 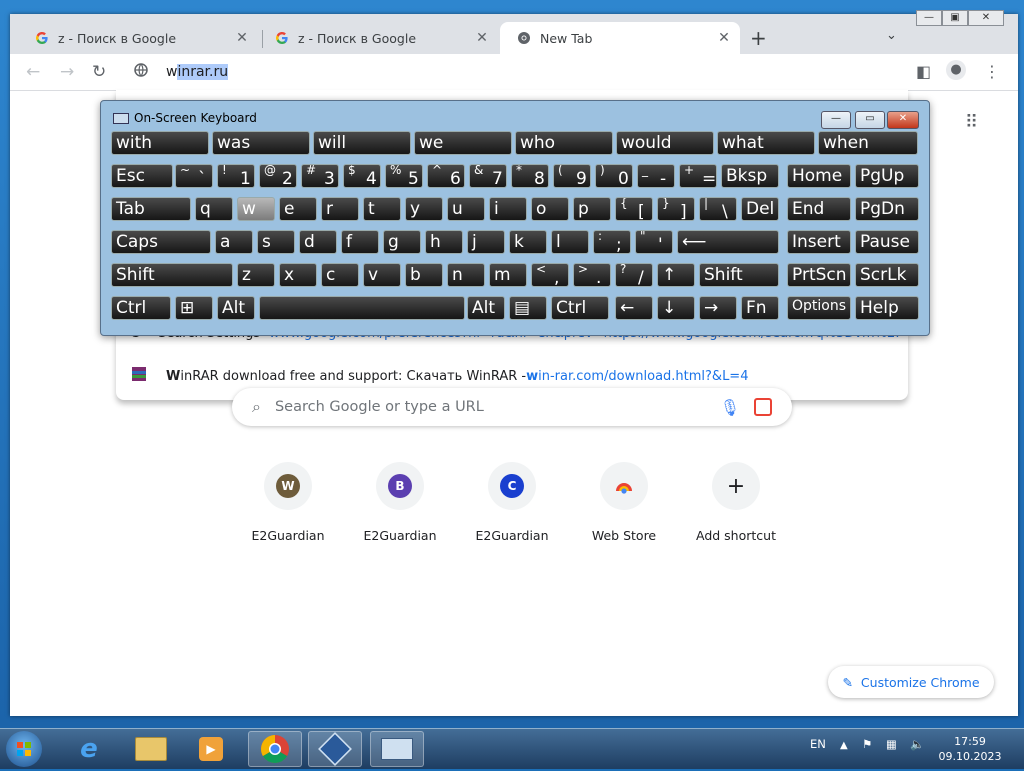 I want to click on chrome-taskbar-icon, so click(x=275, y=749).